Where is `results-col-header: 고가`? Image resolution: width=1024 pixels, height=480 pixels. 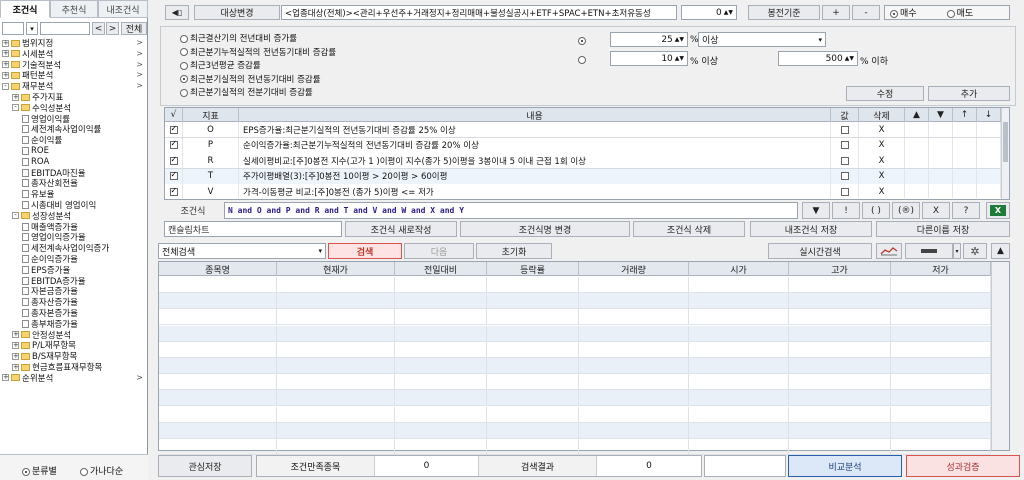 results-col-header: 고가 is located at coordinates (840, 269).